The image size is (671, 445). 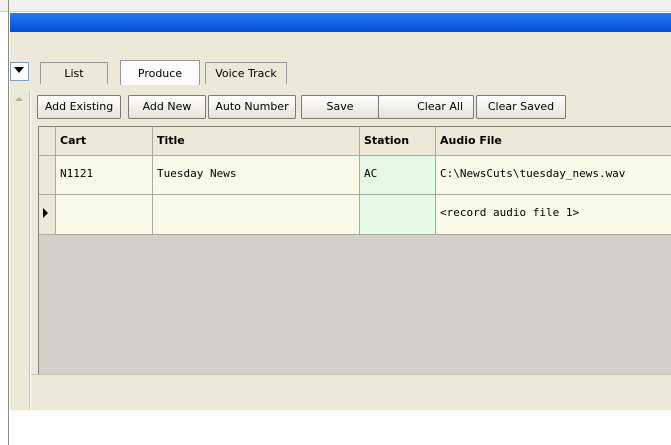 I want to click on button-label: Add Existing, so click(x=79, y=106).